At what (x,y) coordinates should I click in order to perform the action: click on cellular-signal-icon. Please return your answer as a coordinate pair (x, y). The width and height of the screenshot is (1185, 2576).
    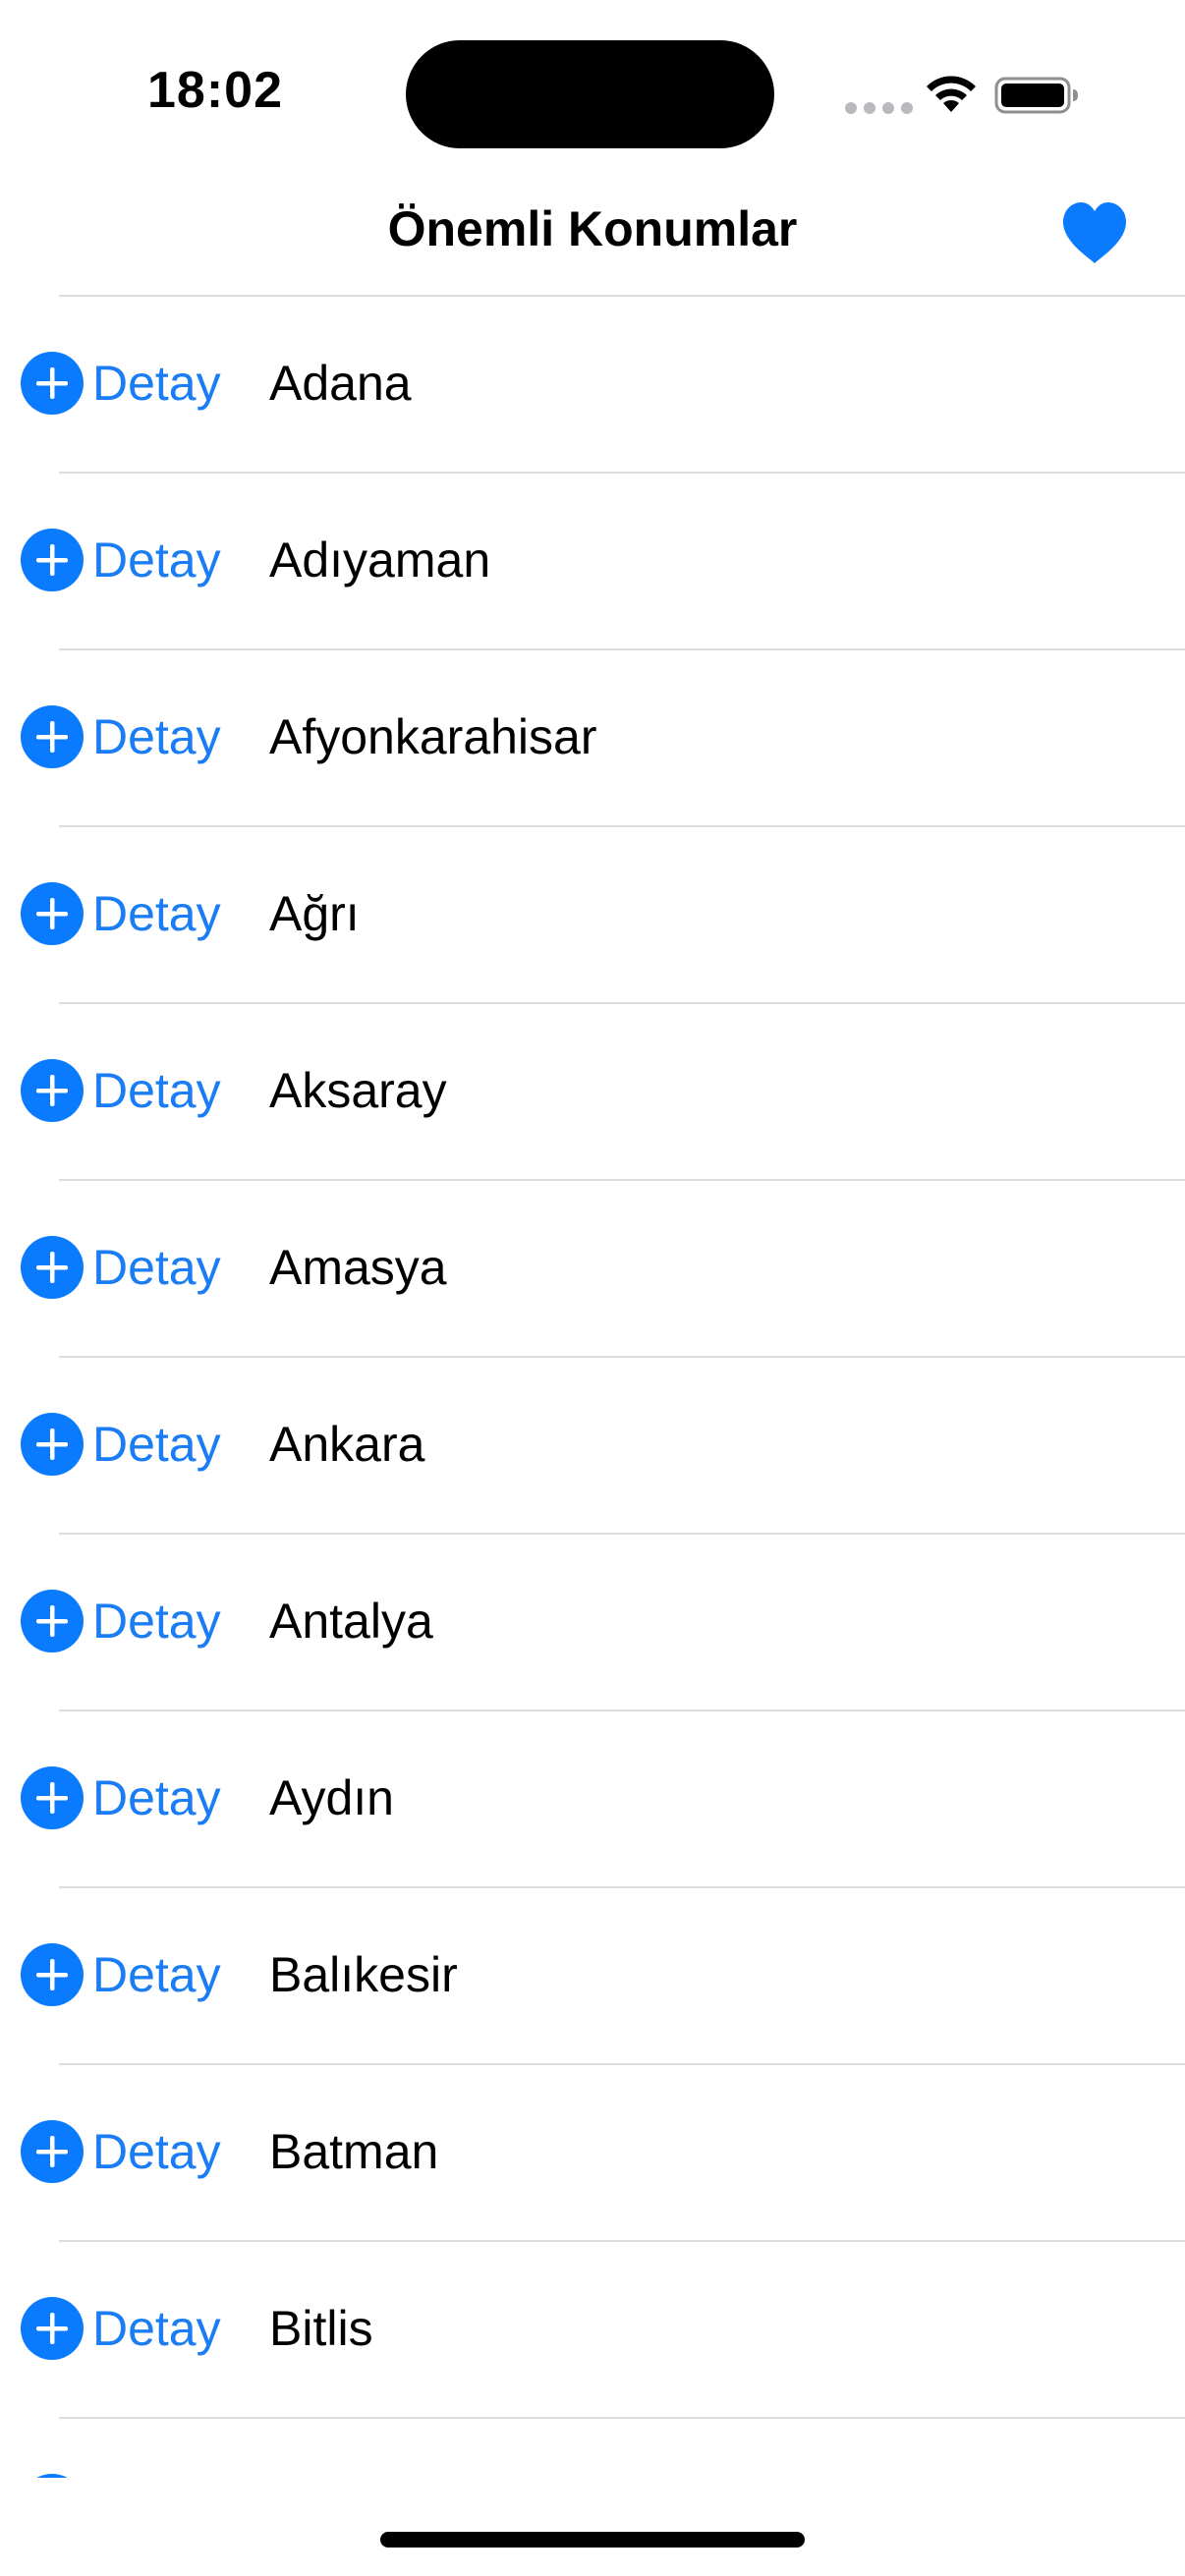
    Looking at the image, I should click on (879, 108).